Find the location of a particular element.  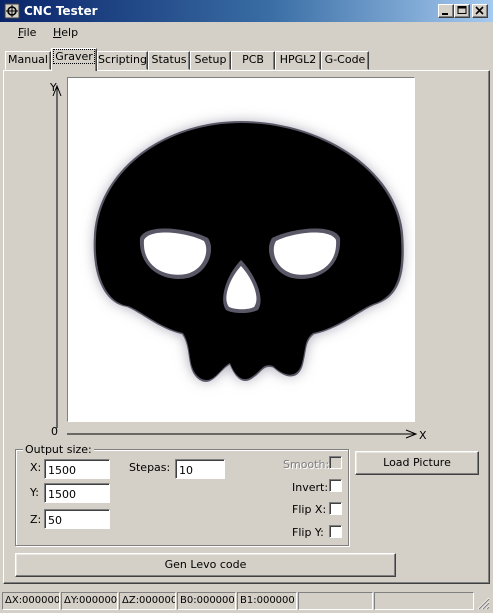

tab-gcode: G-Code is located at coordinates (345, 60).